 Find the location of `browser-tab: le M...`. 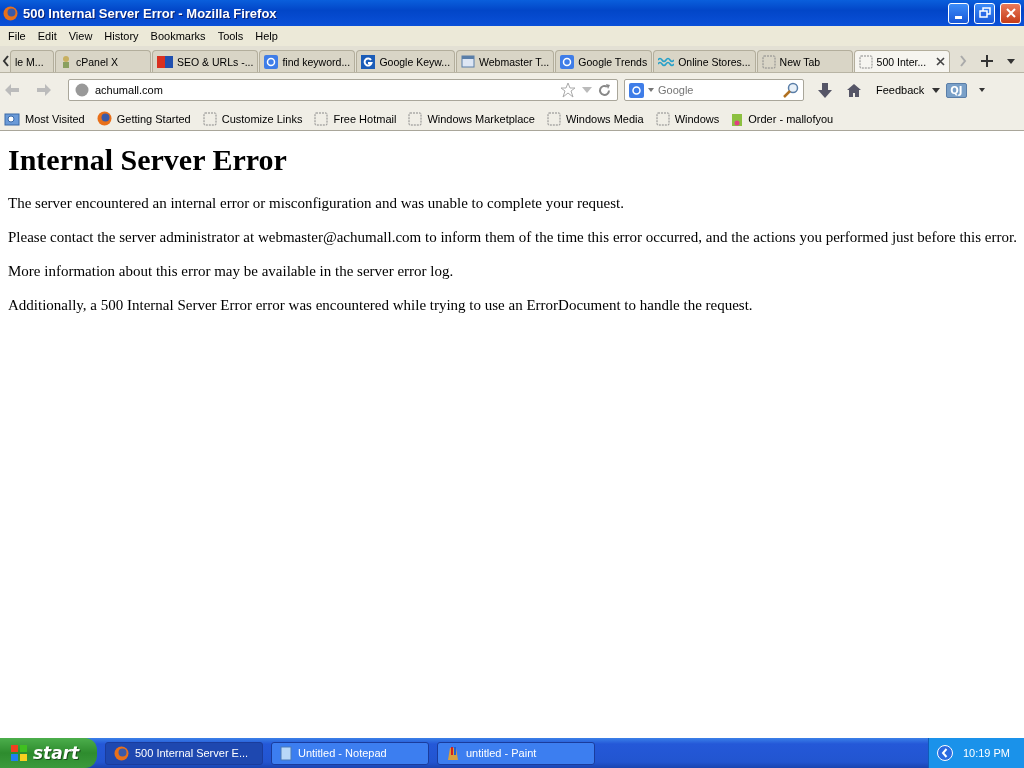

browser-tab: le M... is located at coordinates (32, 61).